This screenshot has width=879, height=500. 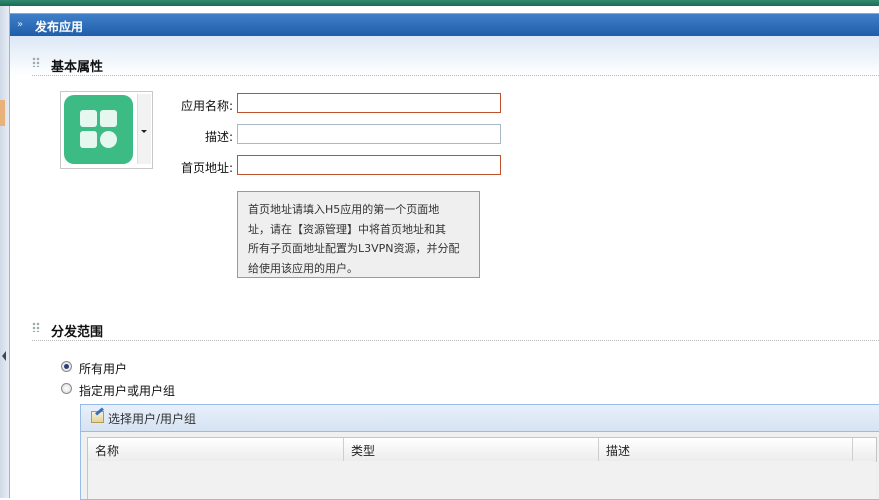 I want to click on panel-header: » 发布应用, so click(x=444, y=25).